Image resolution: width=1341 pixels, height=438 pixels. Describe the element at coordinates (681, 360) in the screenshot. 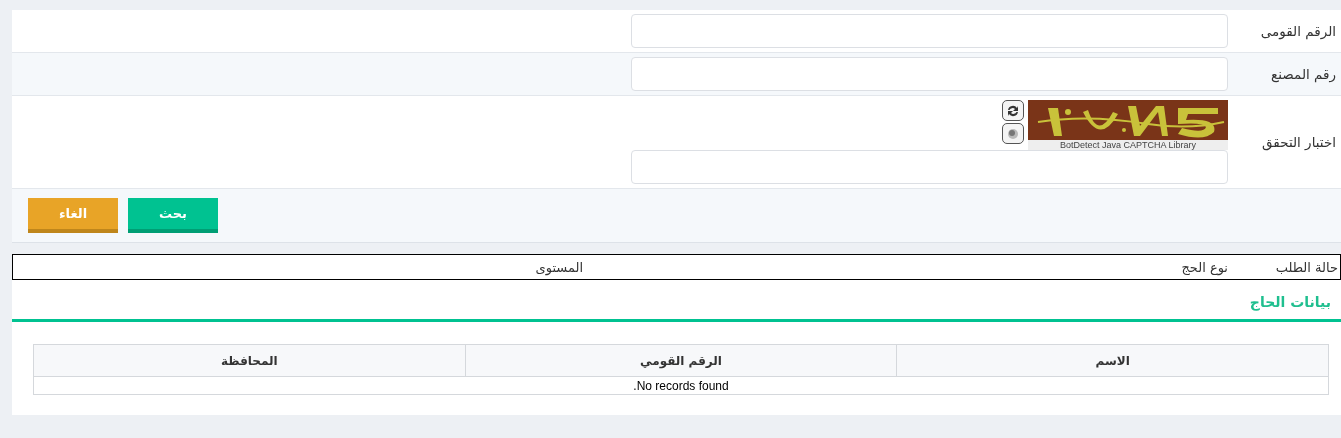

I see `column-header: الرقم القومي` at that location.